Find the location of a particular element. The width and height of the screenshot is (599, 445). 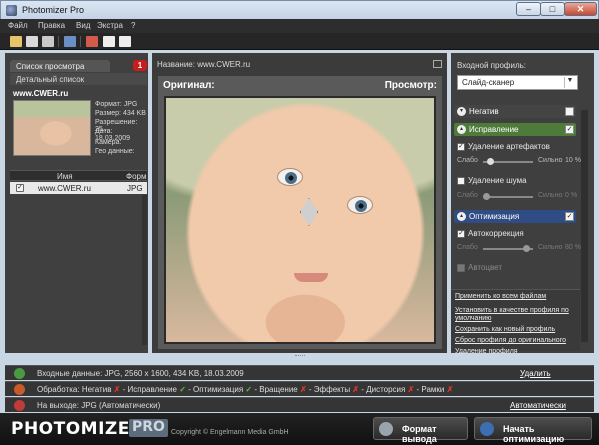

reset-profile-link: Сброс профиля до оригинального is located at coordinates (510, 340).